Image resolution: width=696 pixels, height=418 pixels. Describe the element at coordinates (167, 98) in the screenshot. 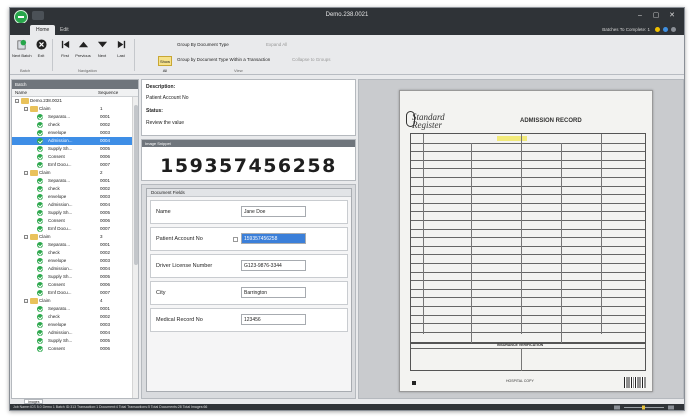

I see `description-value: Patient Account No` at that location.